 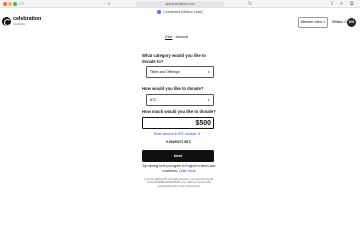 I want to click on member-view-label: Member View, so click(x=311, y=22).